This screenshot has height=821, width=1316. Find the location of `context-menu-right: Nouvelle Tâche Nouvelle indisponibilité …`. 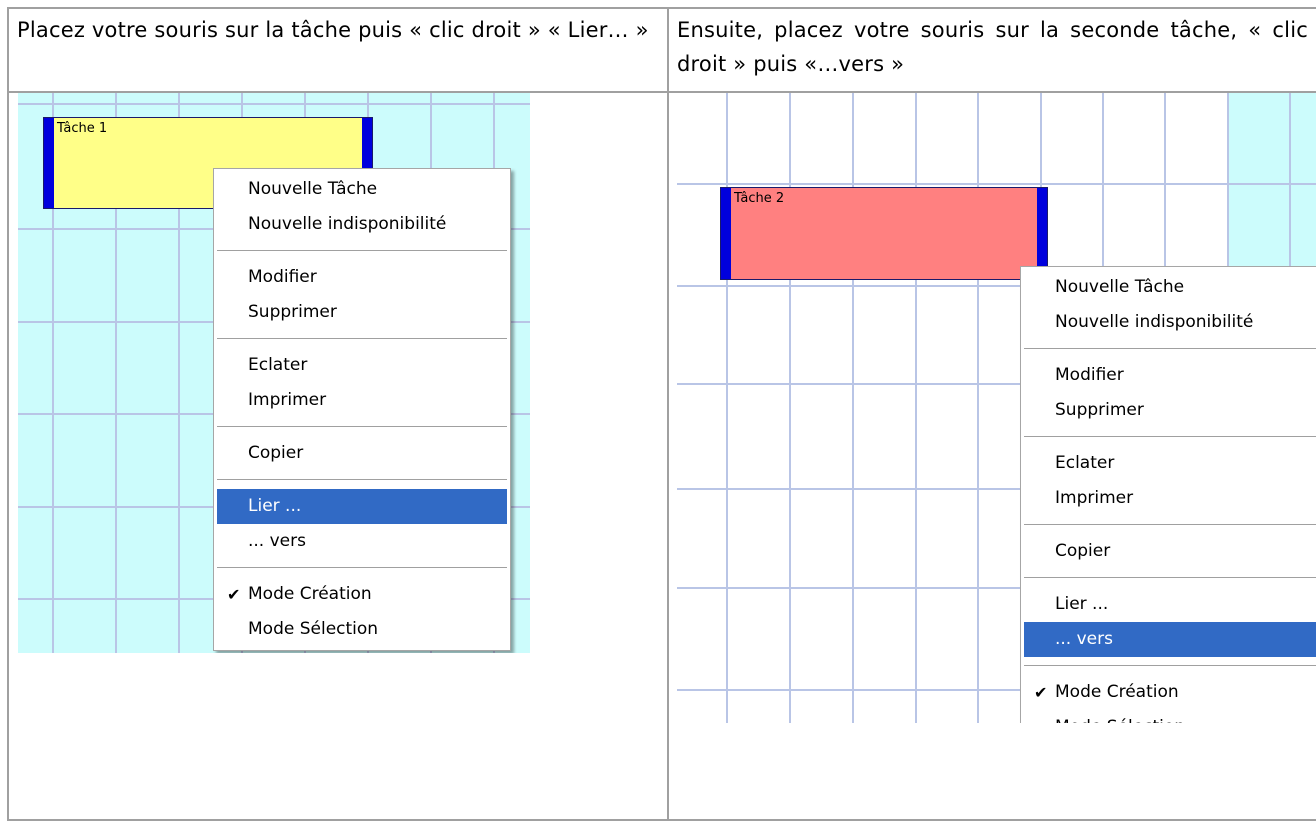

context-menu-right: Nouvelle Tâche Nouvelle indisponibilité … is located at coordinates (1168, 494).